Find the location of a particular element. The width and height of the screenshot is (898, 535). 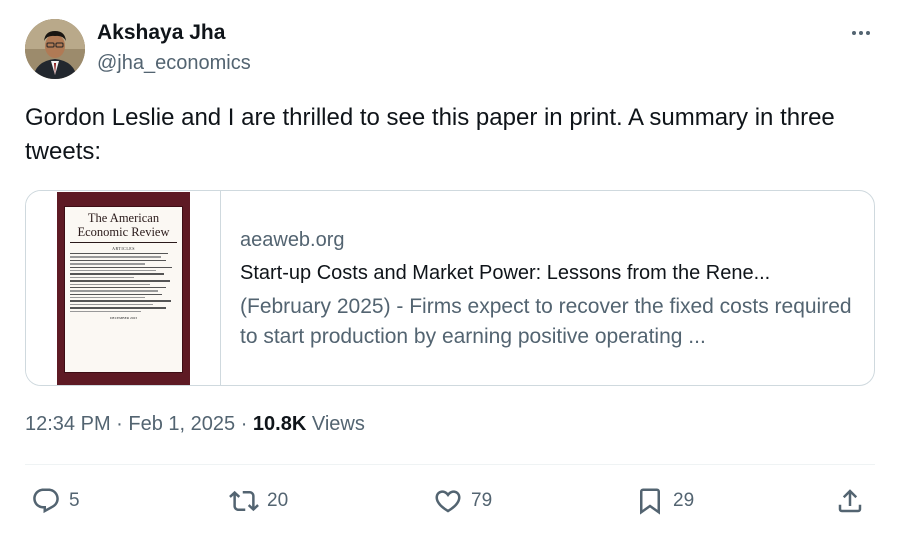

card-domain: aeaweb.org is located at coordinates (292, 240).